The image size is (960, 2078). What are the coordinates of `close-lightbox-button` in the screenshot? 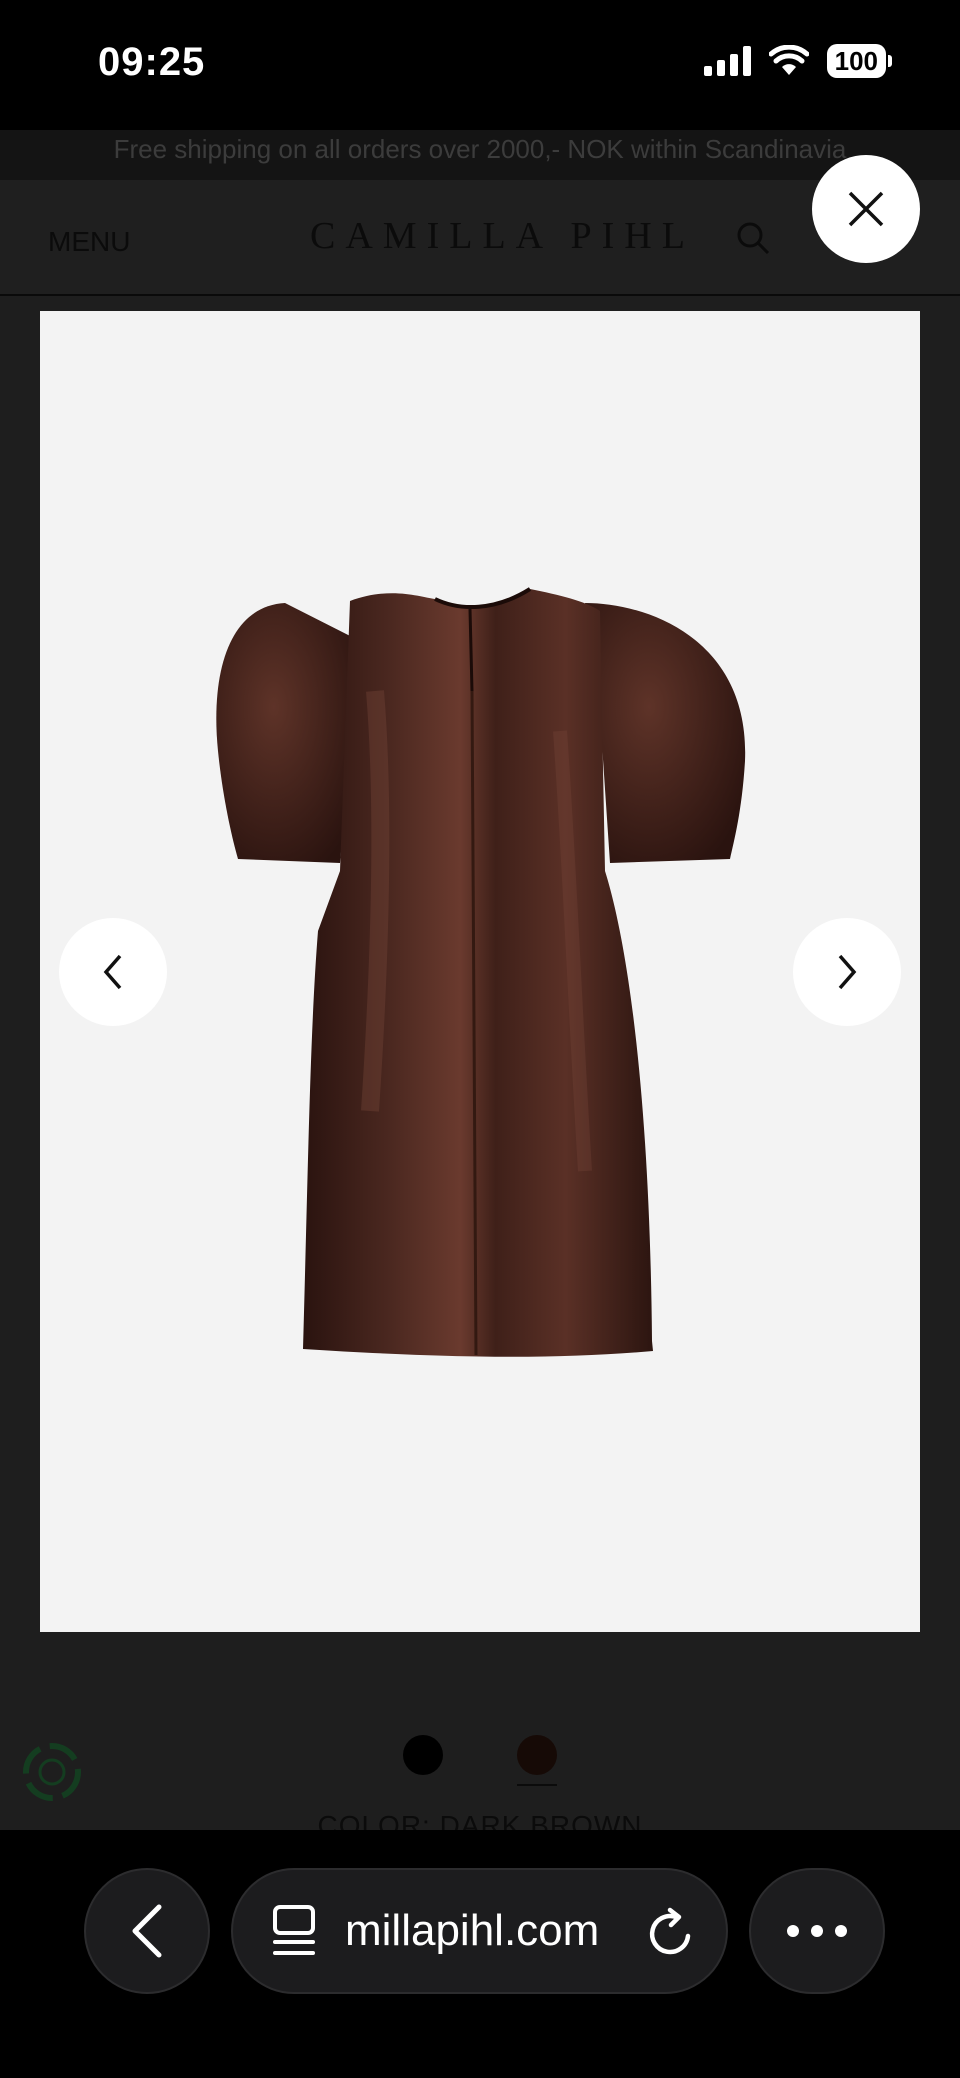 It's located at (866, 209).